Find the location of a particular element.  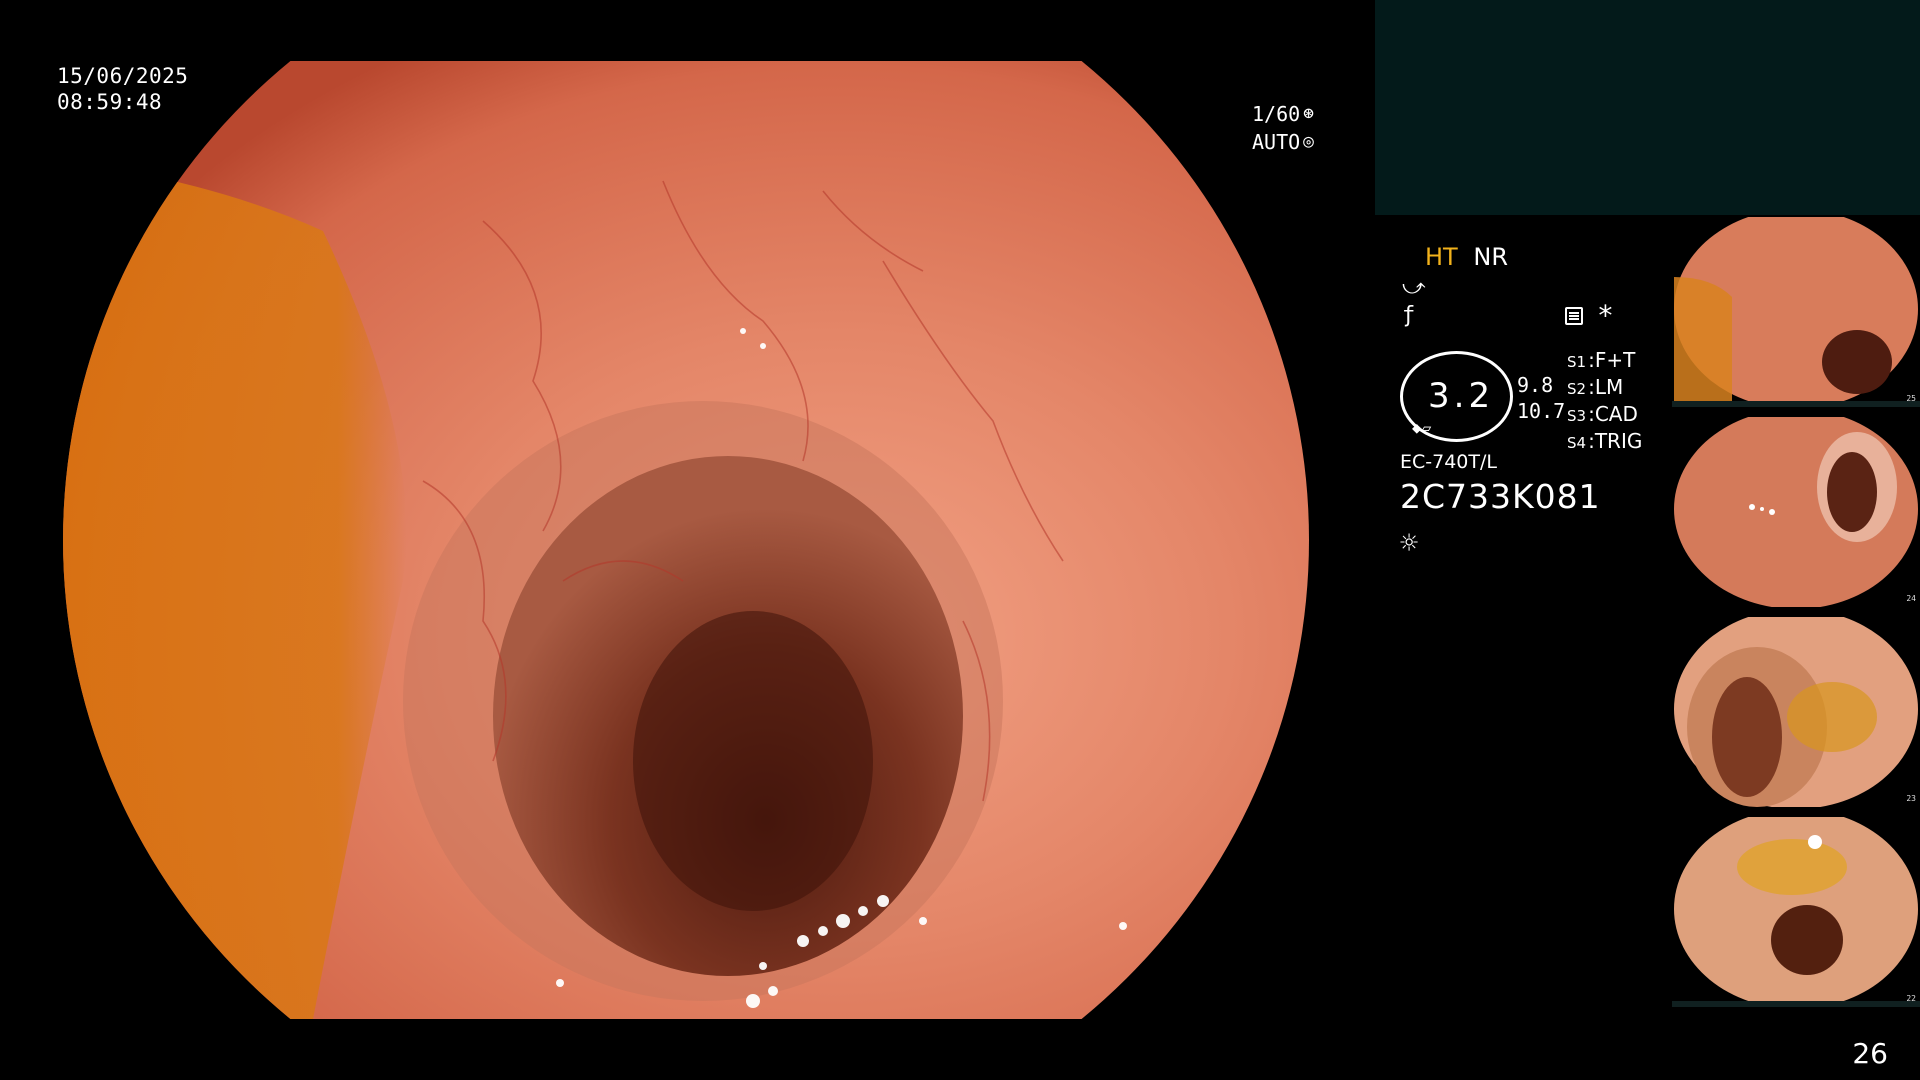

zoom-subvalues: 9.8 10.7 is located at coordinates (1541, 398).